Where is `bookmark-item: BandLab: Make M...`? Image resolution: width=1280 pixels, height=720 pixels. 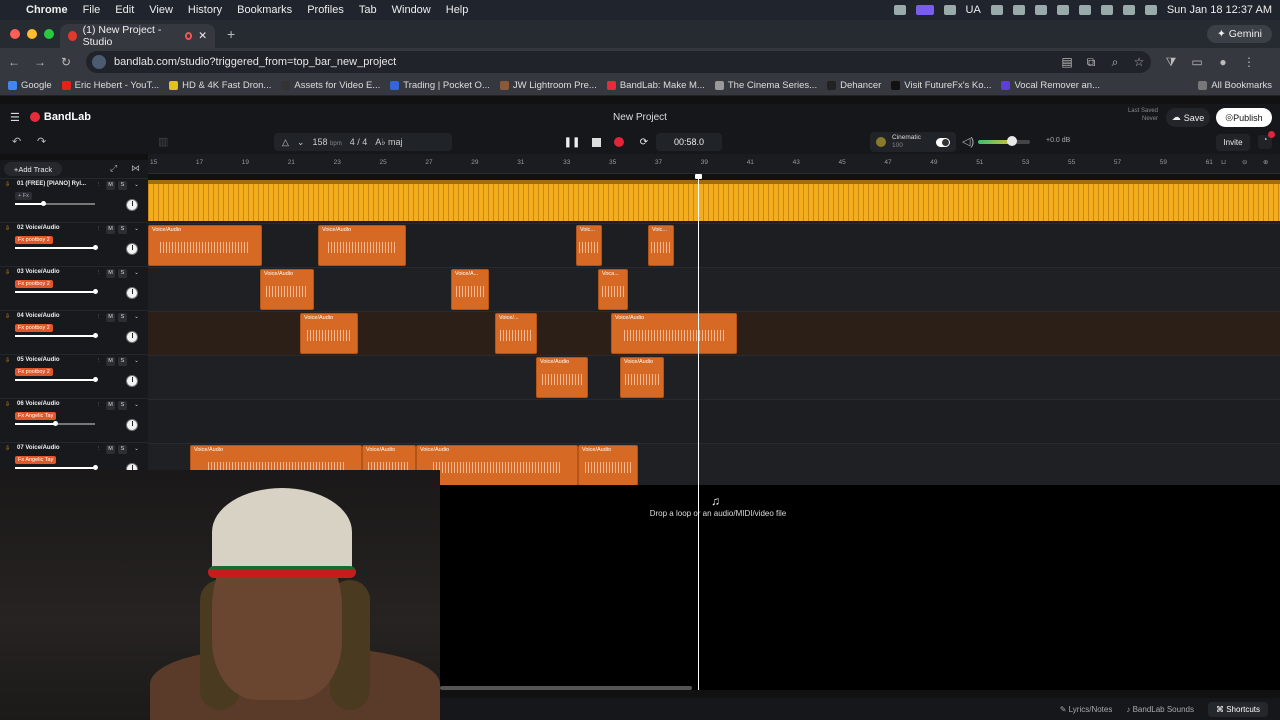 bookmark-item: BandLab: Make M... is located at coordinates (655, 85).